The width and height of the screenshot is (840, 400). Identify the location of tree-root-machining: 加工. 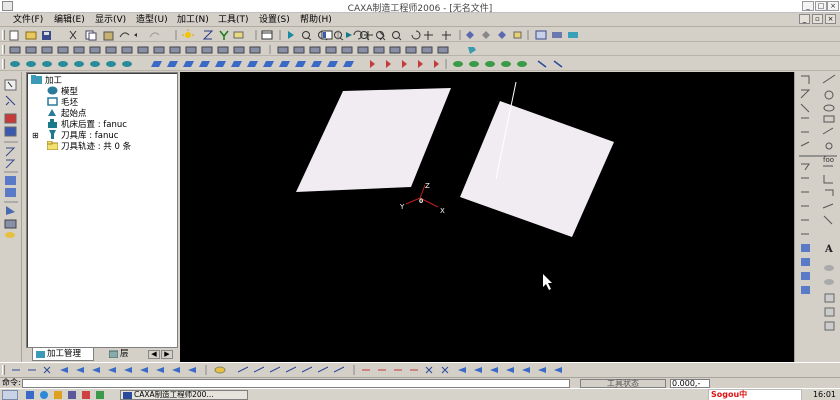
(46, 80).